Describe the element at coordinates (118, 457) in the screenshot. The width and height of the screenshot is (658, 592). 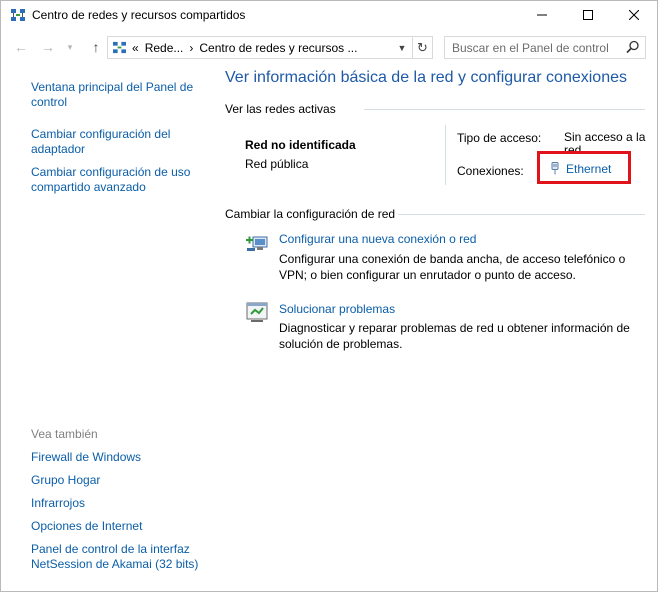
I see `see-also-windows-firewall: Firewall de Windows` at that location.